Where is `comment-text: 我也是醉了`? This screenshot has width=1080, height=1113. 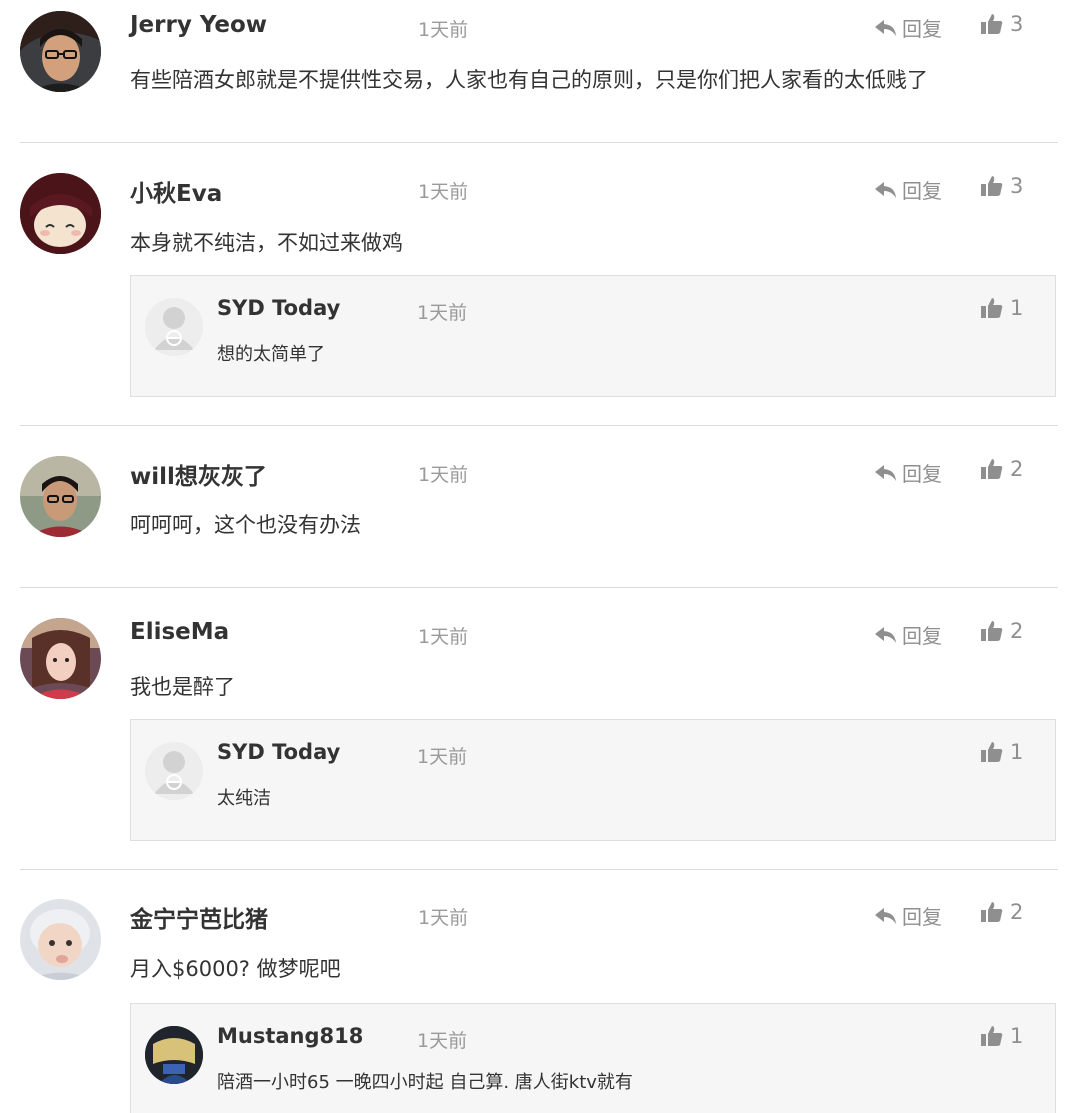 comment-text: 我也是醉了 is located at coordinates (182, 687).